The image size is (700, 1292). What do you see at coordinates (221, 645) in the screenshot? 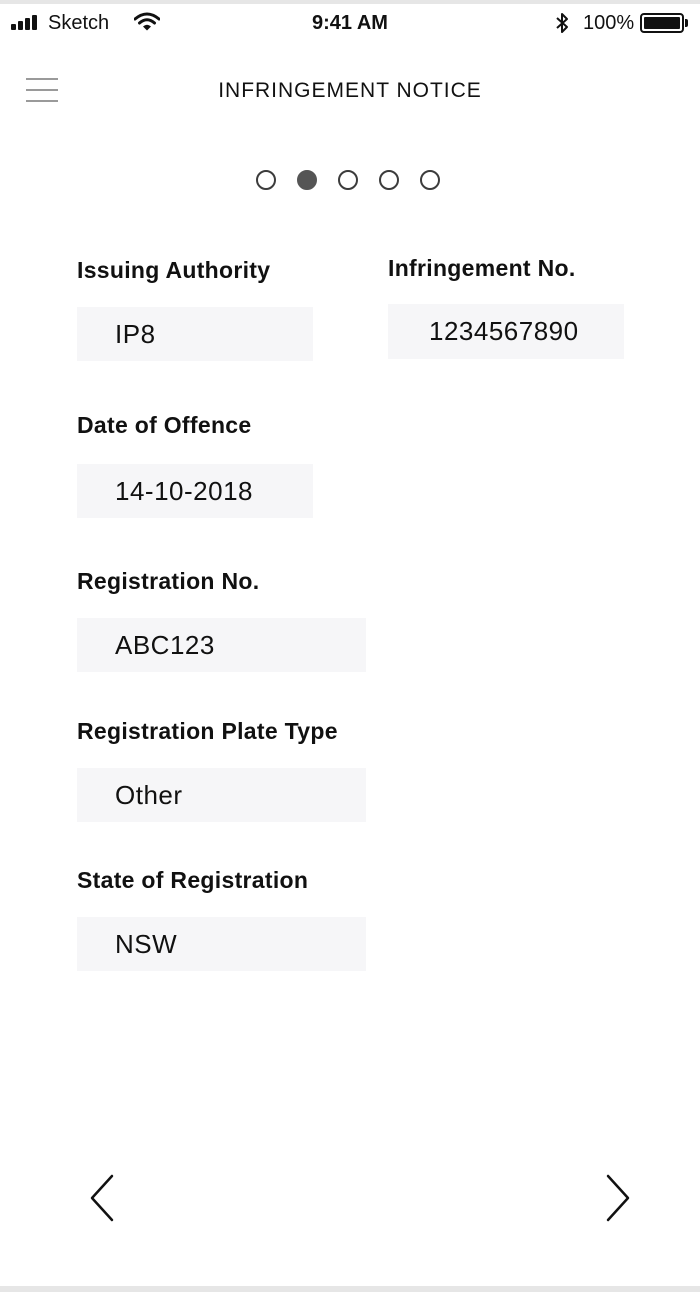
I see `registration-no-field: ABC123` at bounding box center [221, 645].